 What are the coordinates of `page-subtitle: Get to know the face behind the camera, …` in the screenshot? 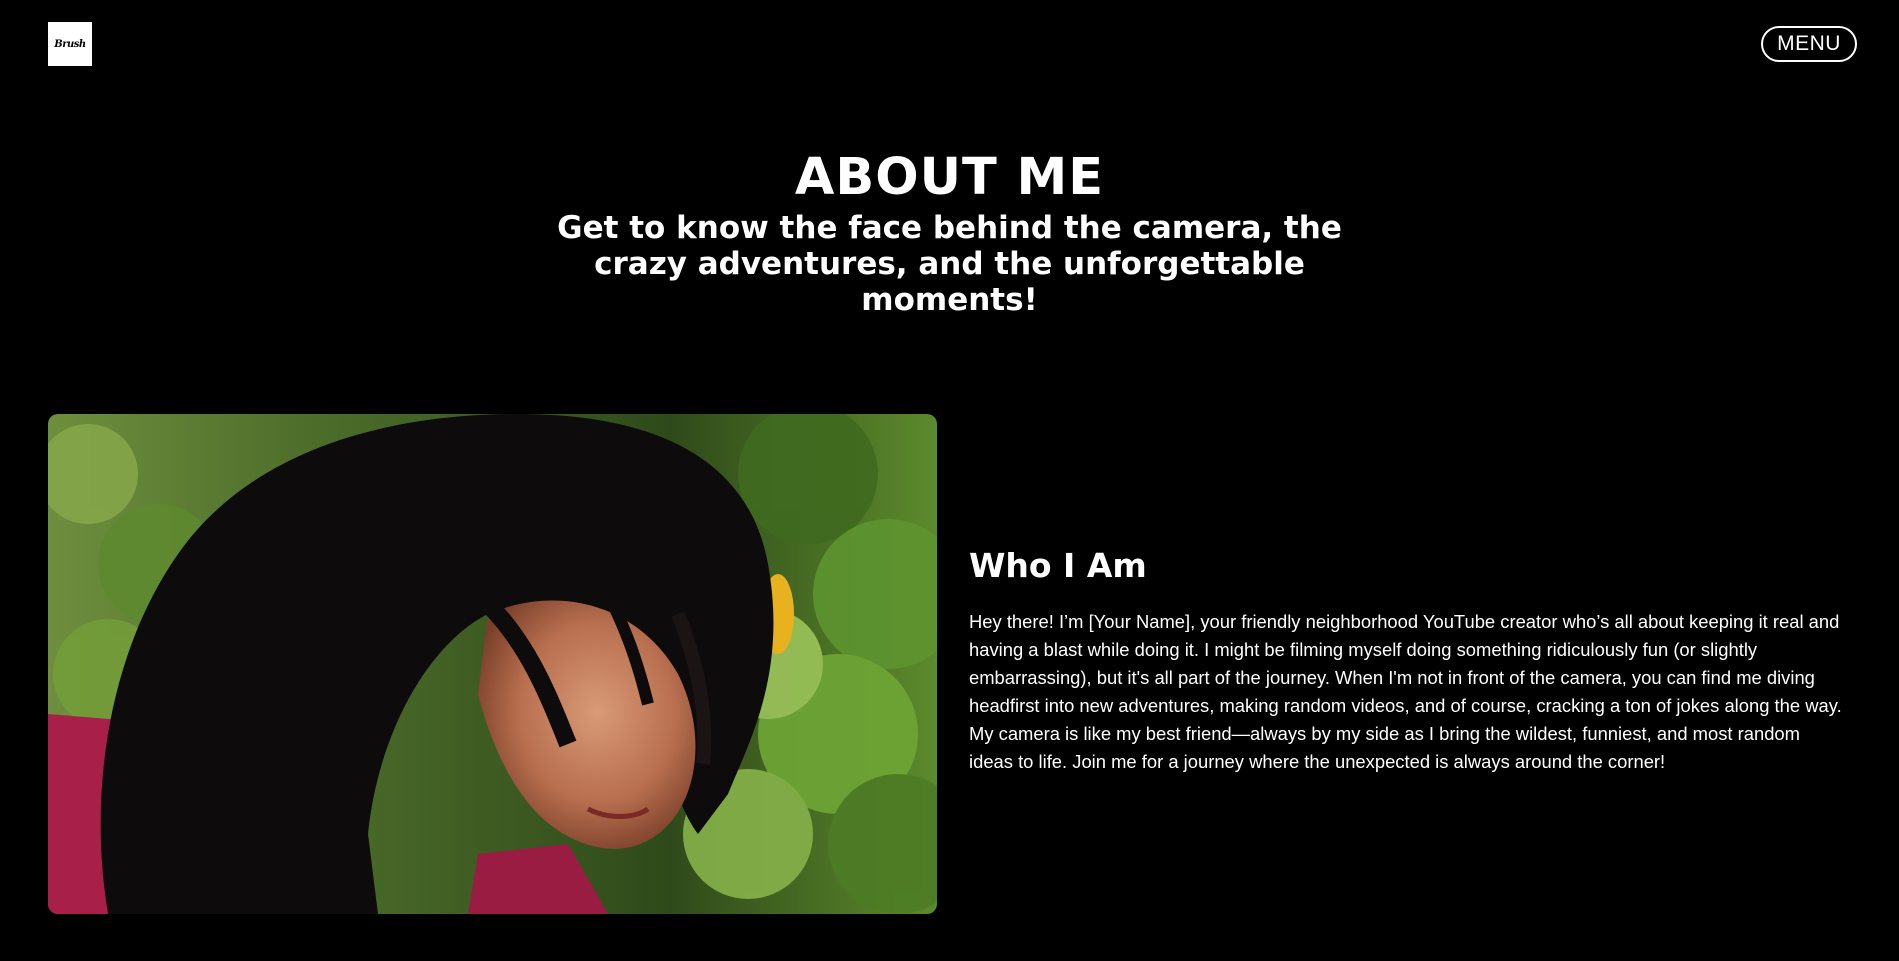 It's located at (949, 264).